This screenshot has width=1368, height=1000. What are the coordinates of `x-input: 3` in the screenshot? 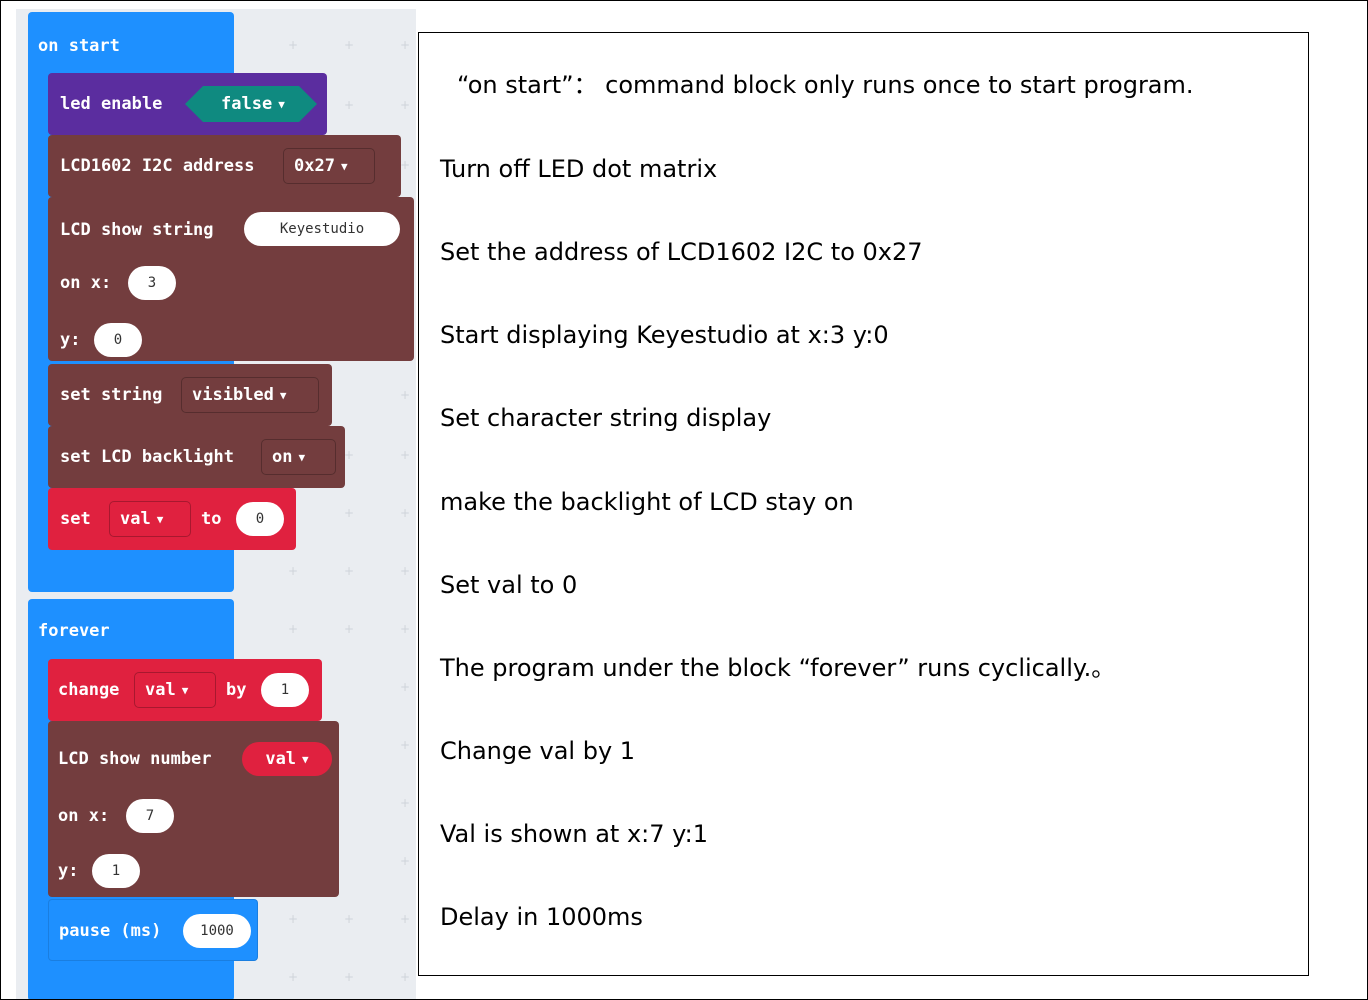 It's located at (152, 283).